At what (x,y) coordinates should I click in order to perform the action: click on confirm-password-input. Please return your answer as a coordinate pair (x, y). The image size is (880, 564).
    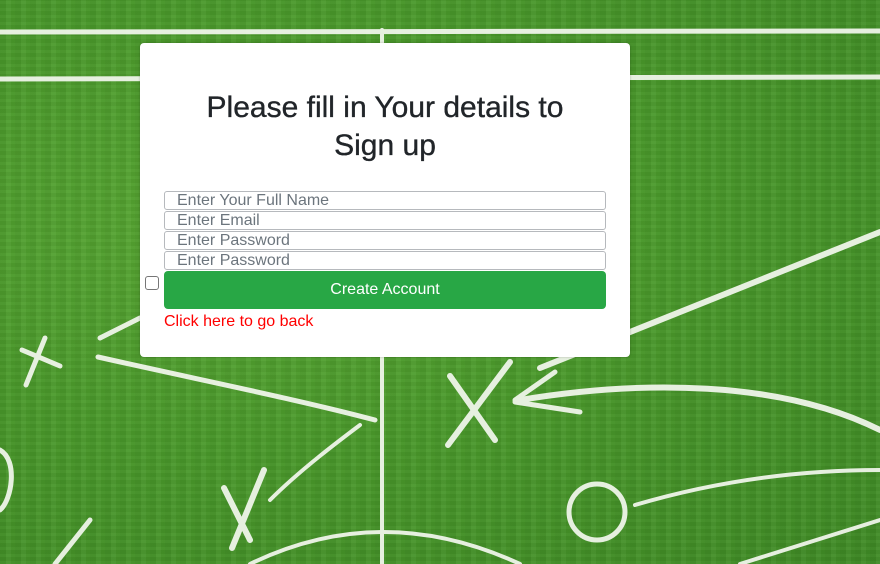
    Looking at the image, I should click on (385, 260).